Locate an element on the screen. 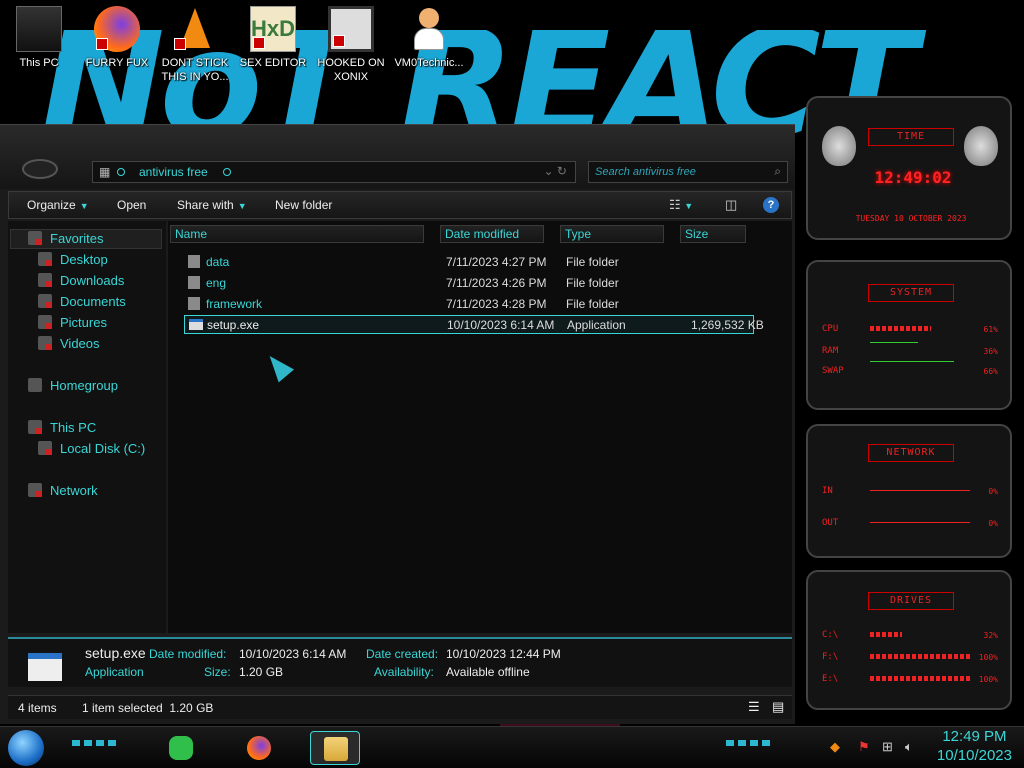  desktop-icon-xonix: HOOKED ON XONIX is located at coordinates (351, 45).